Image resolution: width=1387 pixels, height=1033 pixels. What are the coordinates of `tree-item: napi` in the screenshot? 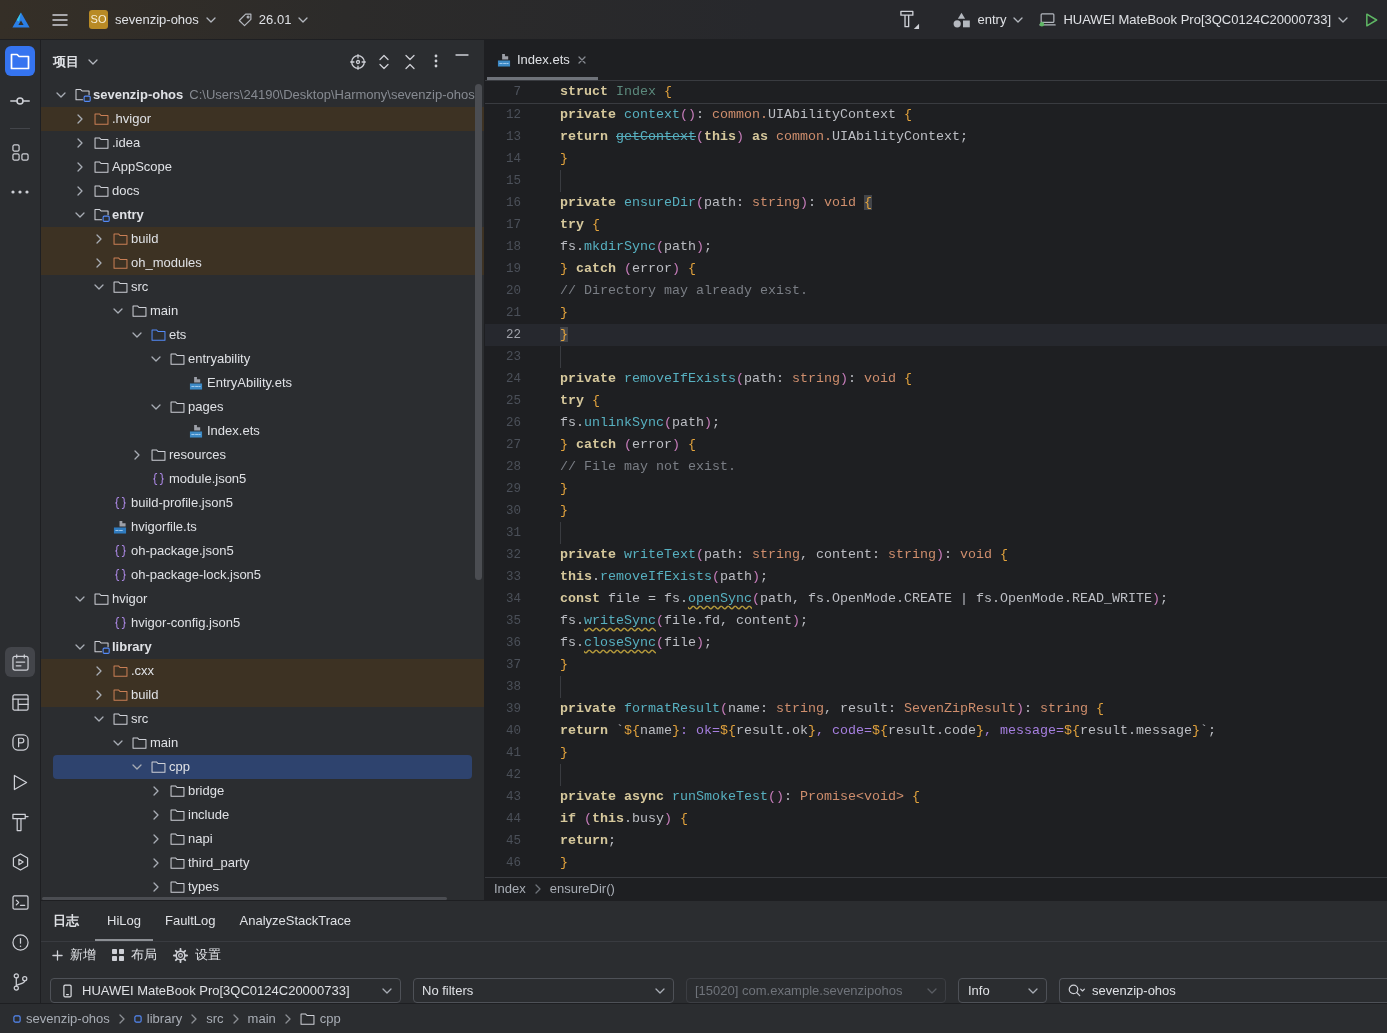 It's located at (262, 839).